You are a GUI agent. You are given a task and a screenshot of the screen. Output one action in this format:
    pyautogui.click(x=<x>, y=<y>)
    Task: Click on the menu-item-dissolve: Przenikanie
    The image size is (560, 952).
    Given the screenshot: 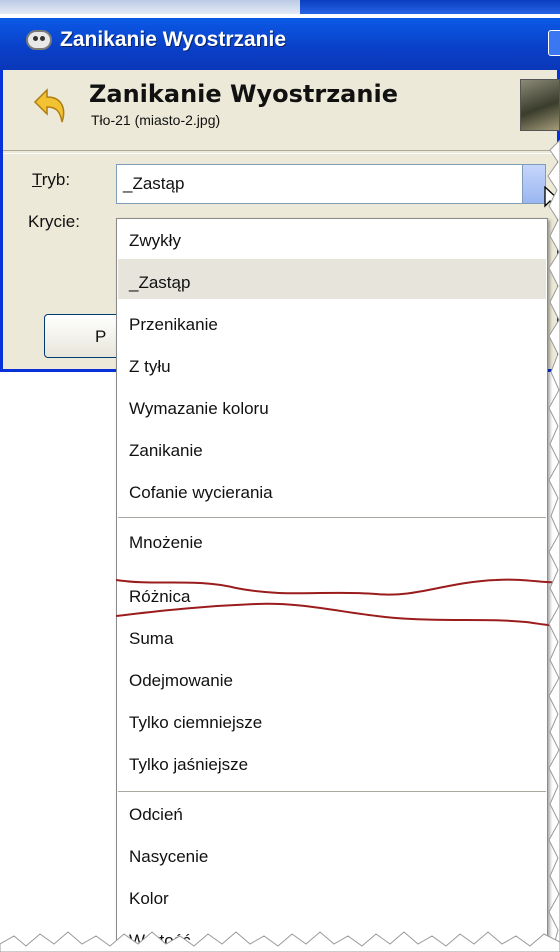 What is the action you would take?
    pyautogui.click(x=173, y=325)
    